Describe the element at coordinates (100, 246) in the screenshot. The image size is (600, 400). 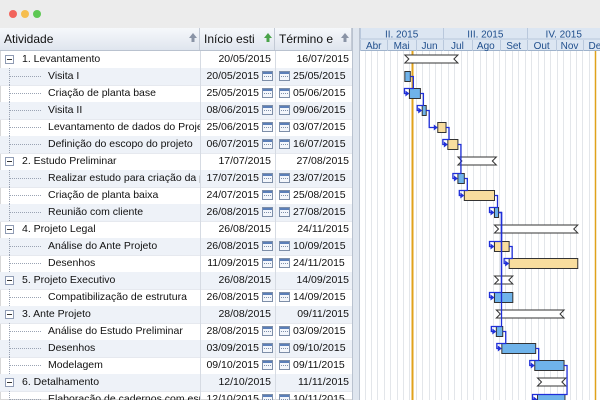
I see `activity-cell: Análise do Ante Projeto` at that location.